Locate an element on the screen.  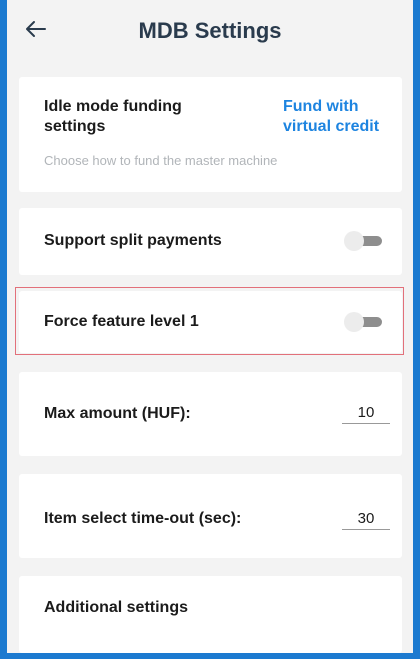
max-amount-input: 10 is located at coordinates (366, 414).